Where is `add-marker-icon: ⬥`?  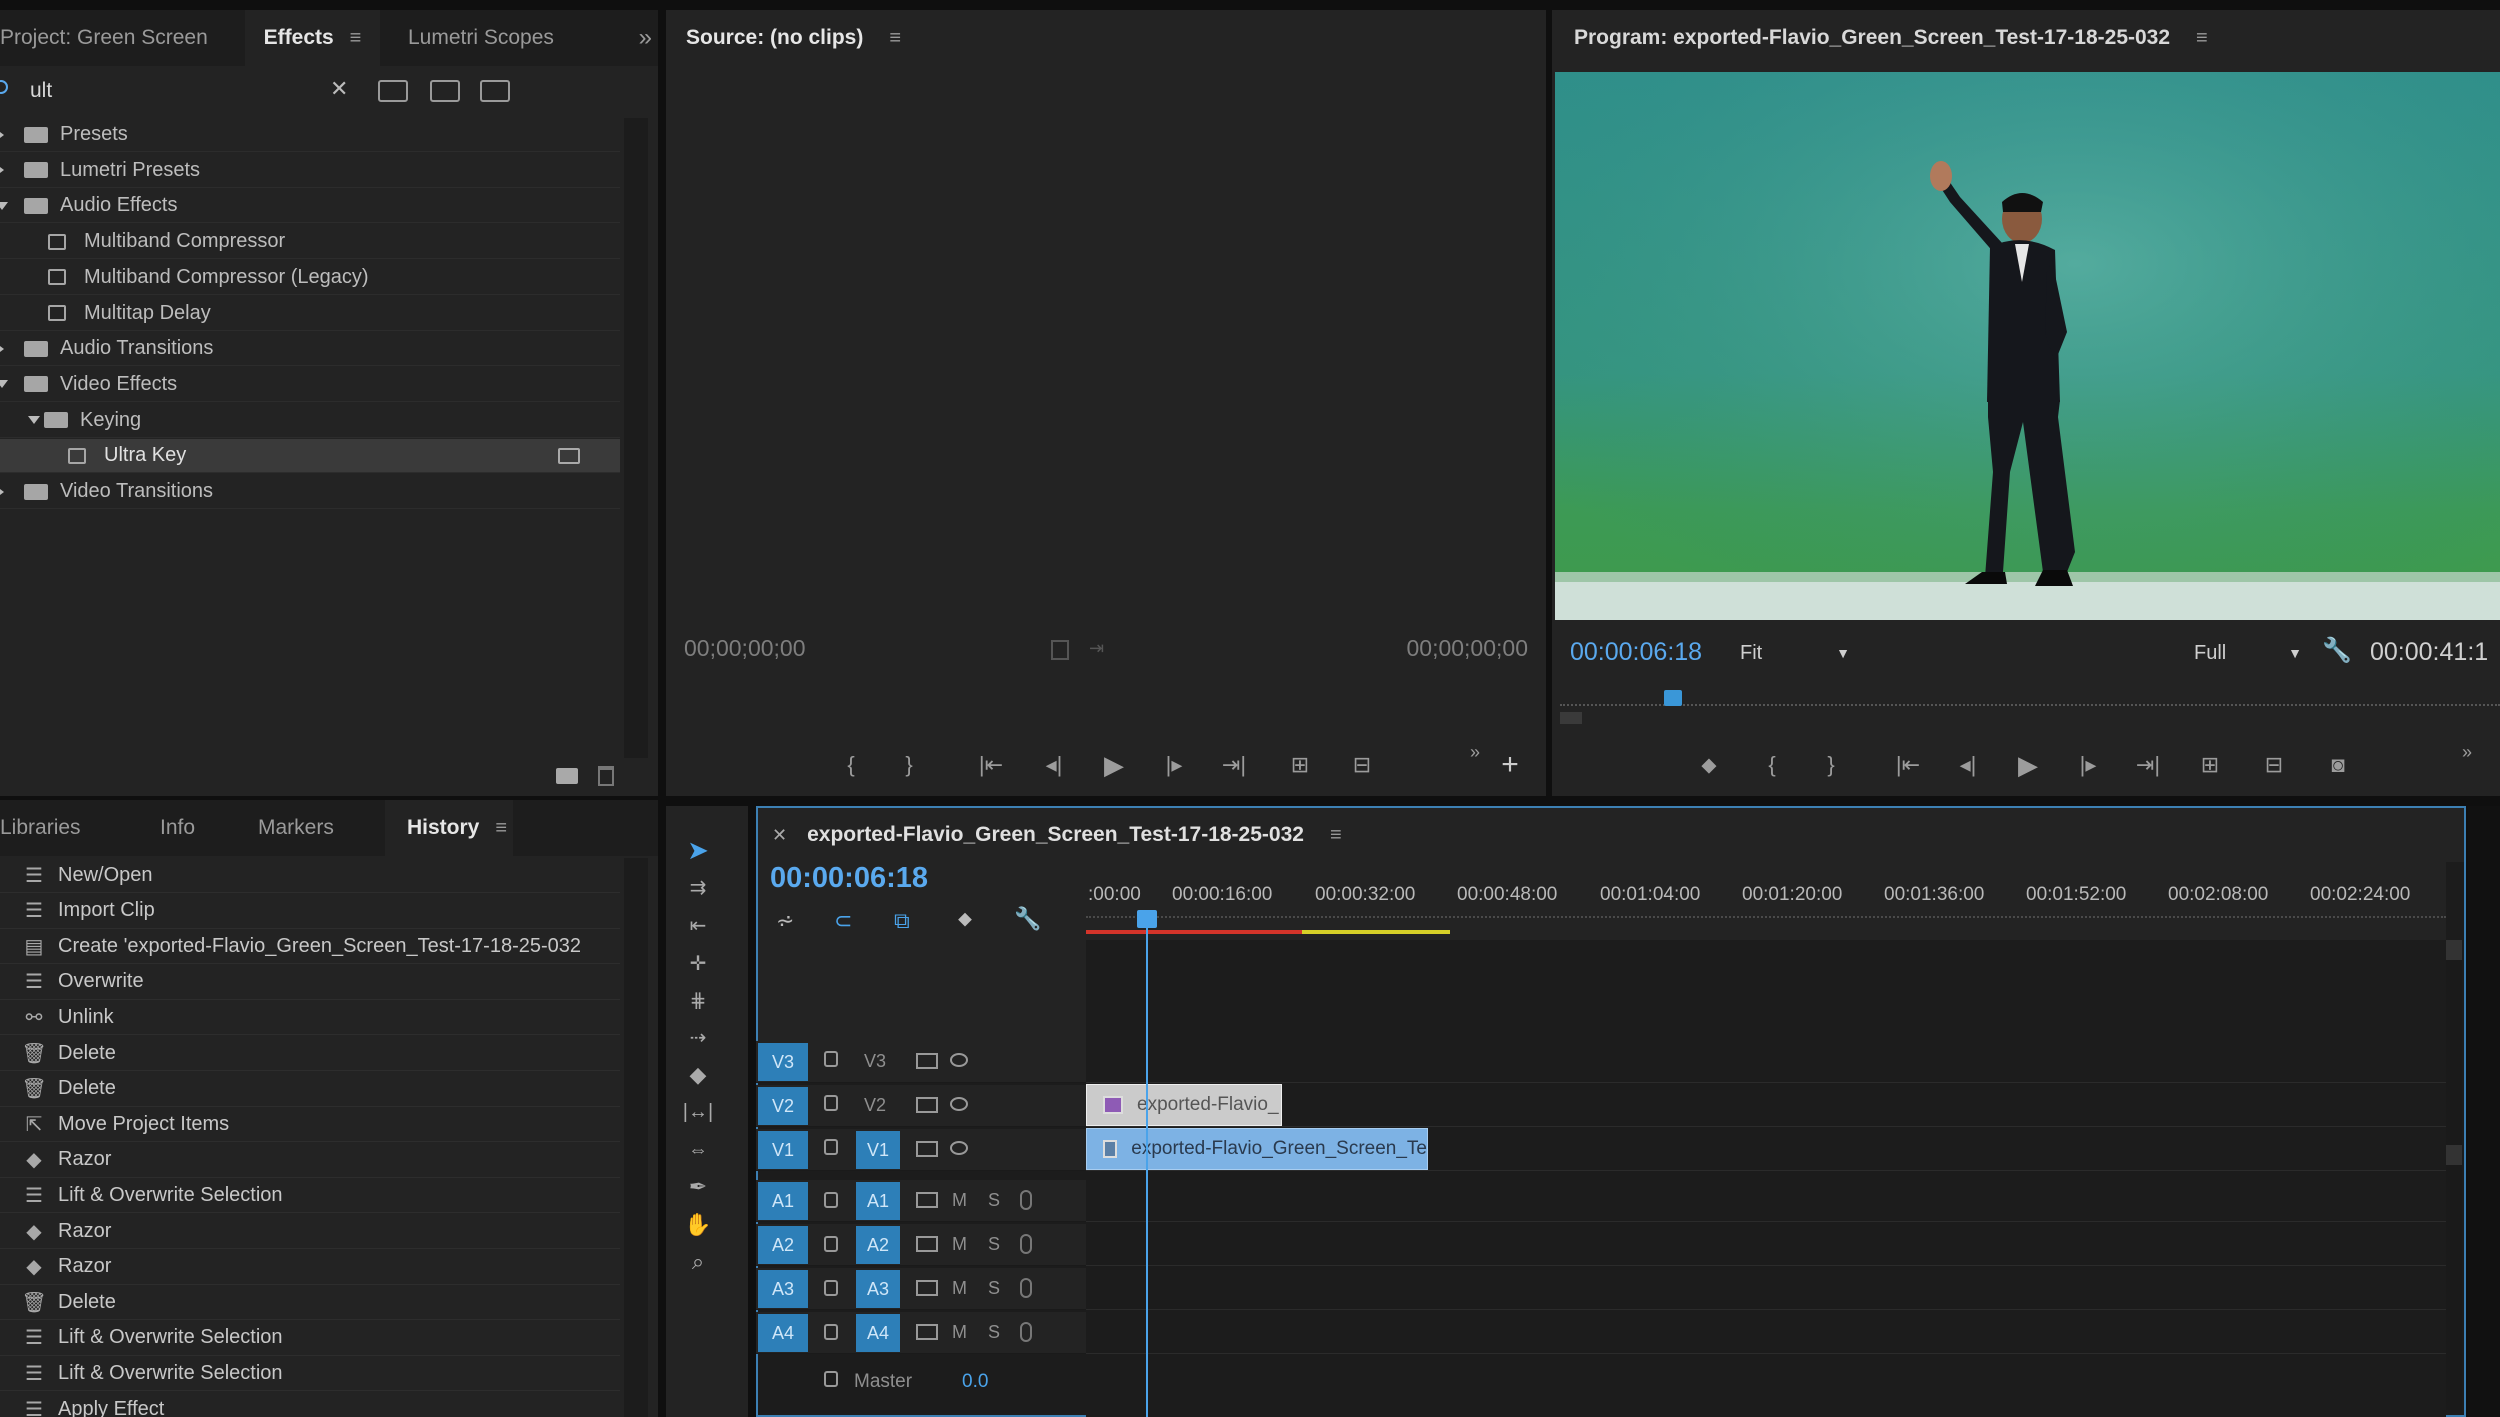
add-marker-icon: ⬥ is located at coordinates (1709, 765).